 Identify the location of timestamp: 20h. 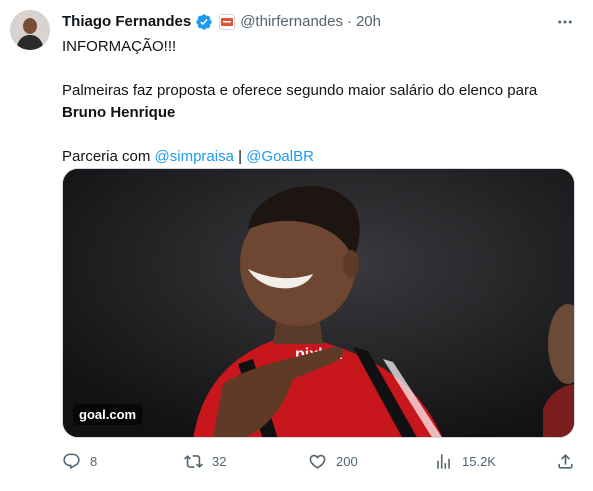
(368, 22).